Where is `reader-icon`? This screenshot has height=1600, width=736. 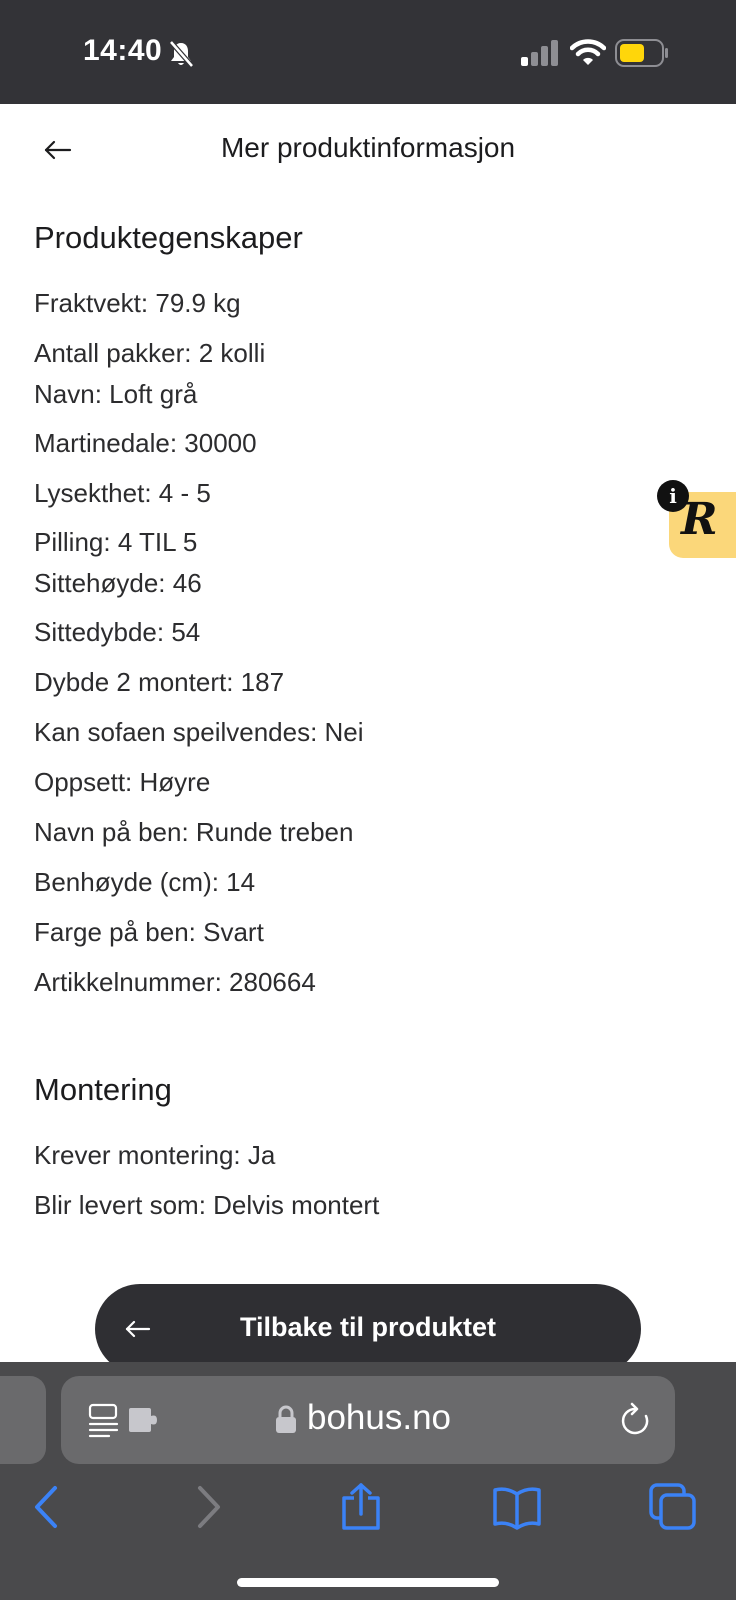 reader-icon is located at coordinates (105, 1420).